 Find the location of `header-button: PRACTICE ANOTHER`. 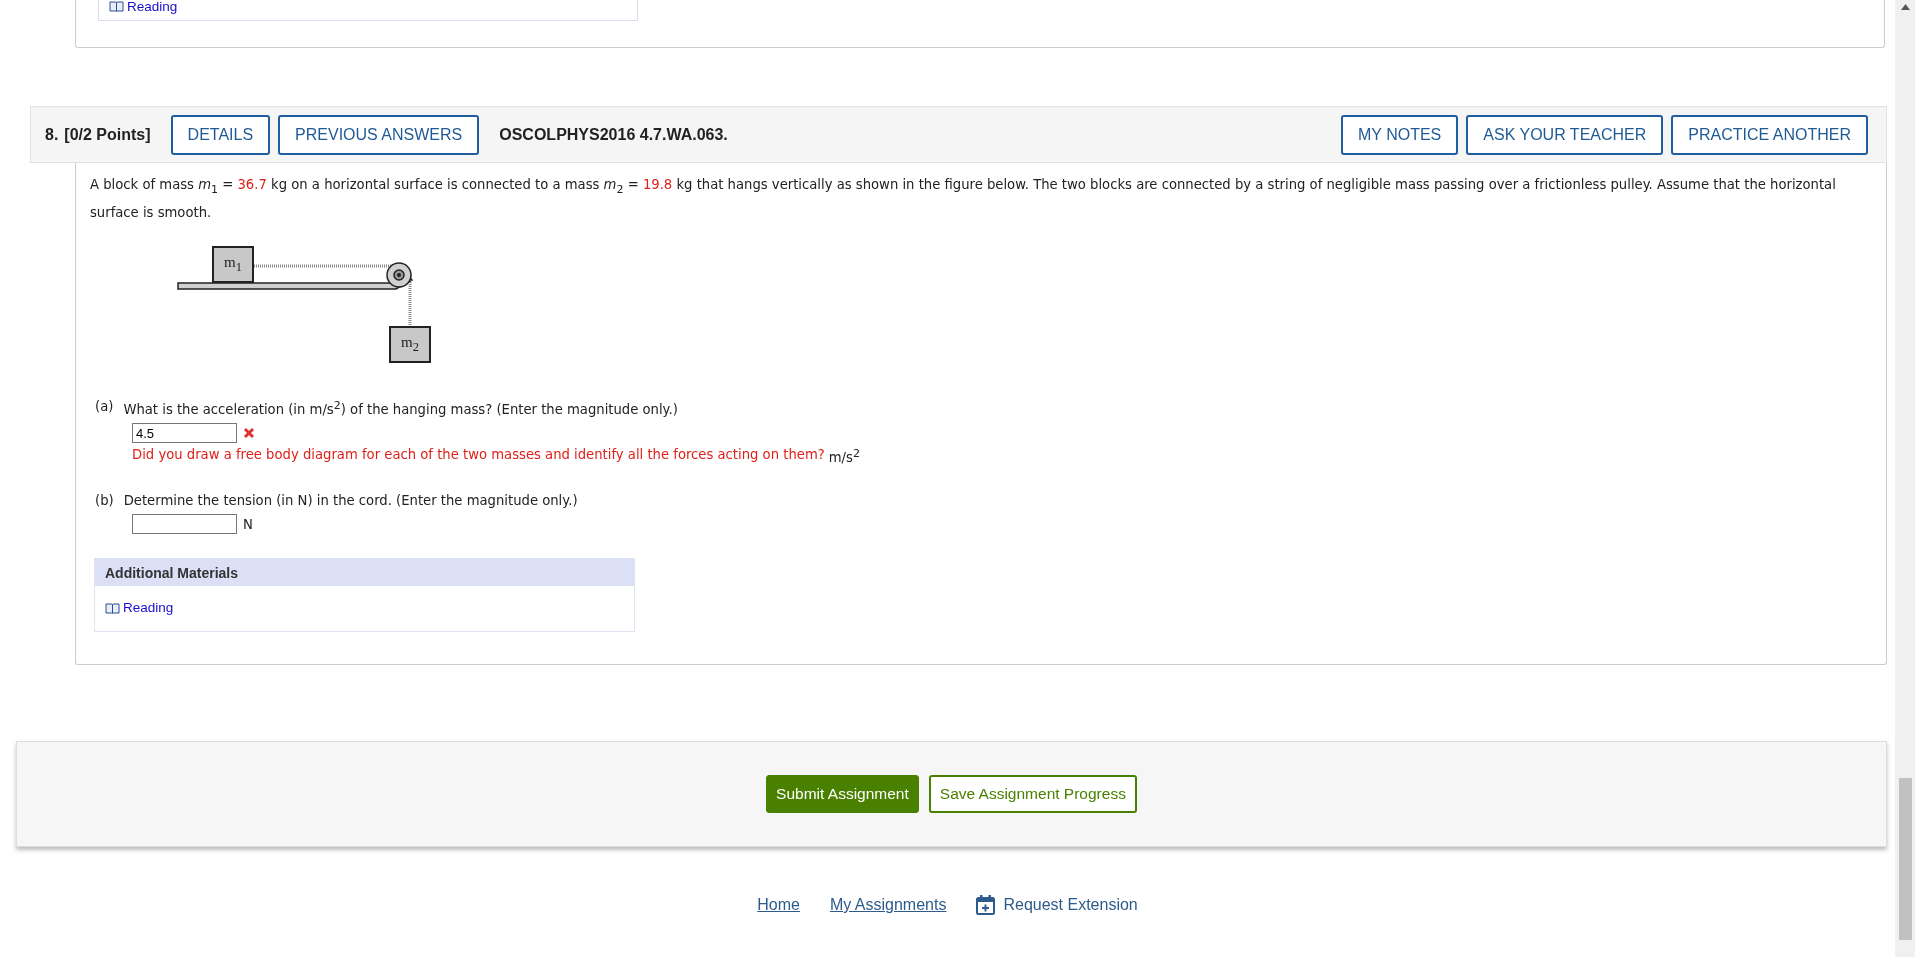

header-button: PRACTICE ANOTHER is located at coordinates (1769, 134).